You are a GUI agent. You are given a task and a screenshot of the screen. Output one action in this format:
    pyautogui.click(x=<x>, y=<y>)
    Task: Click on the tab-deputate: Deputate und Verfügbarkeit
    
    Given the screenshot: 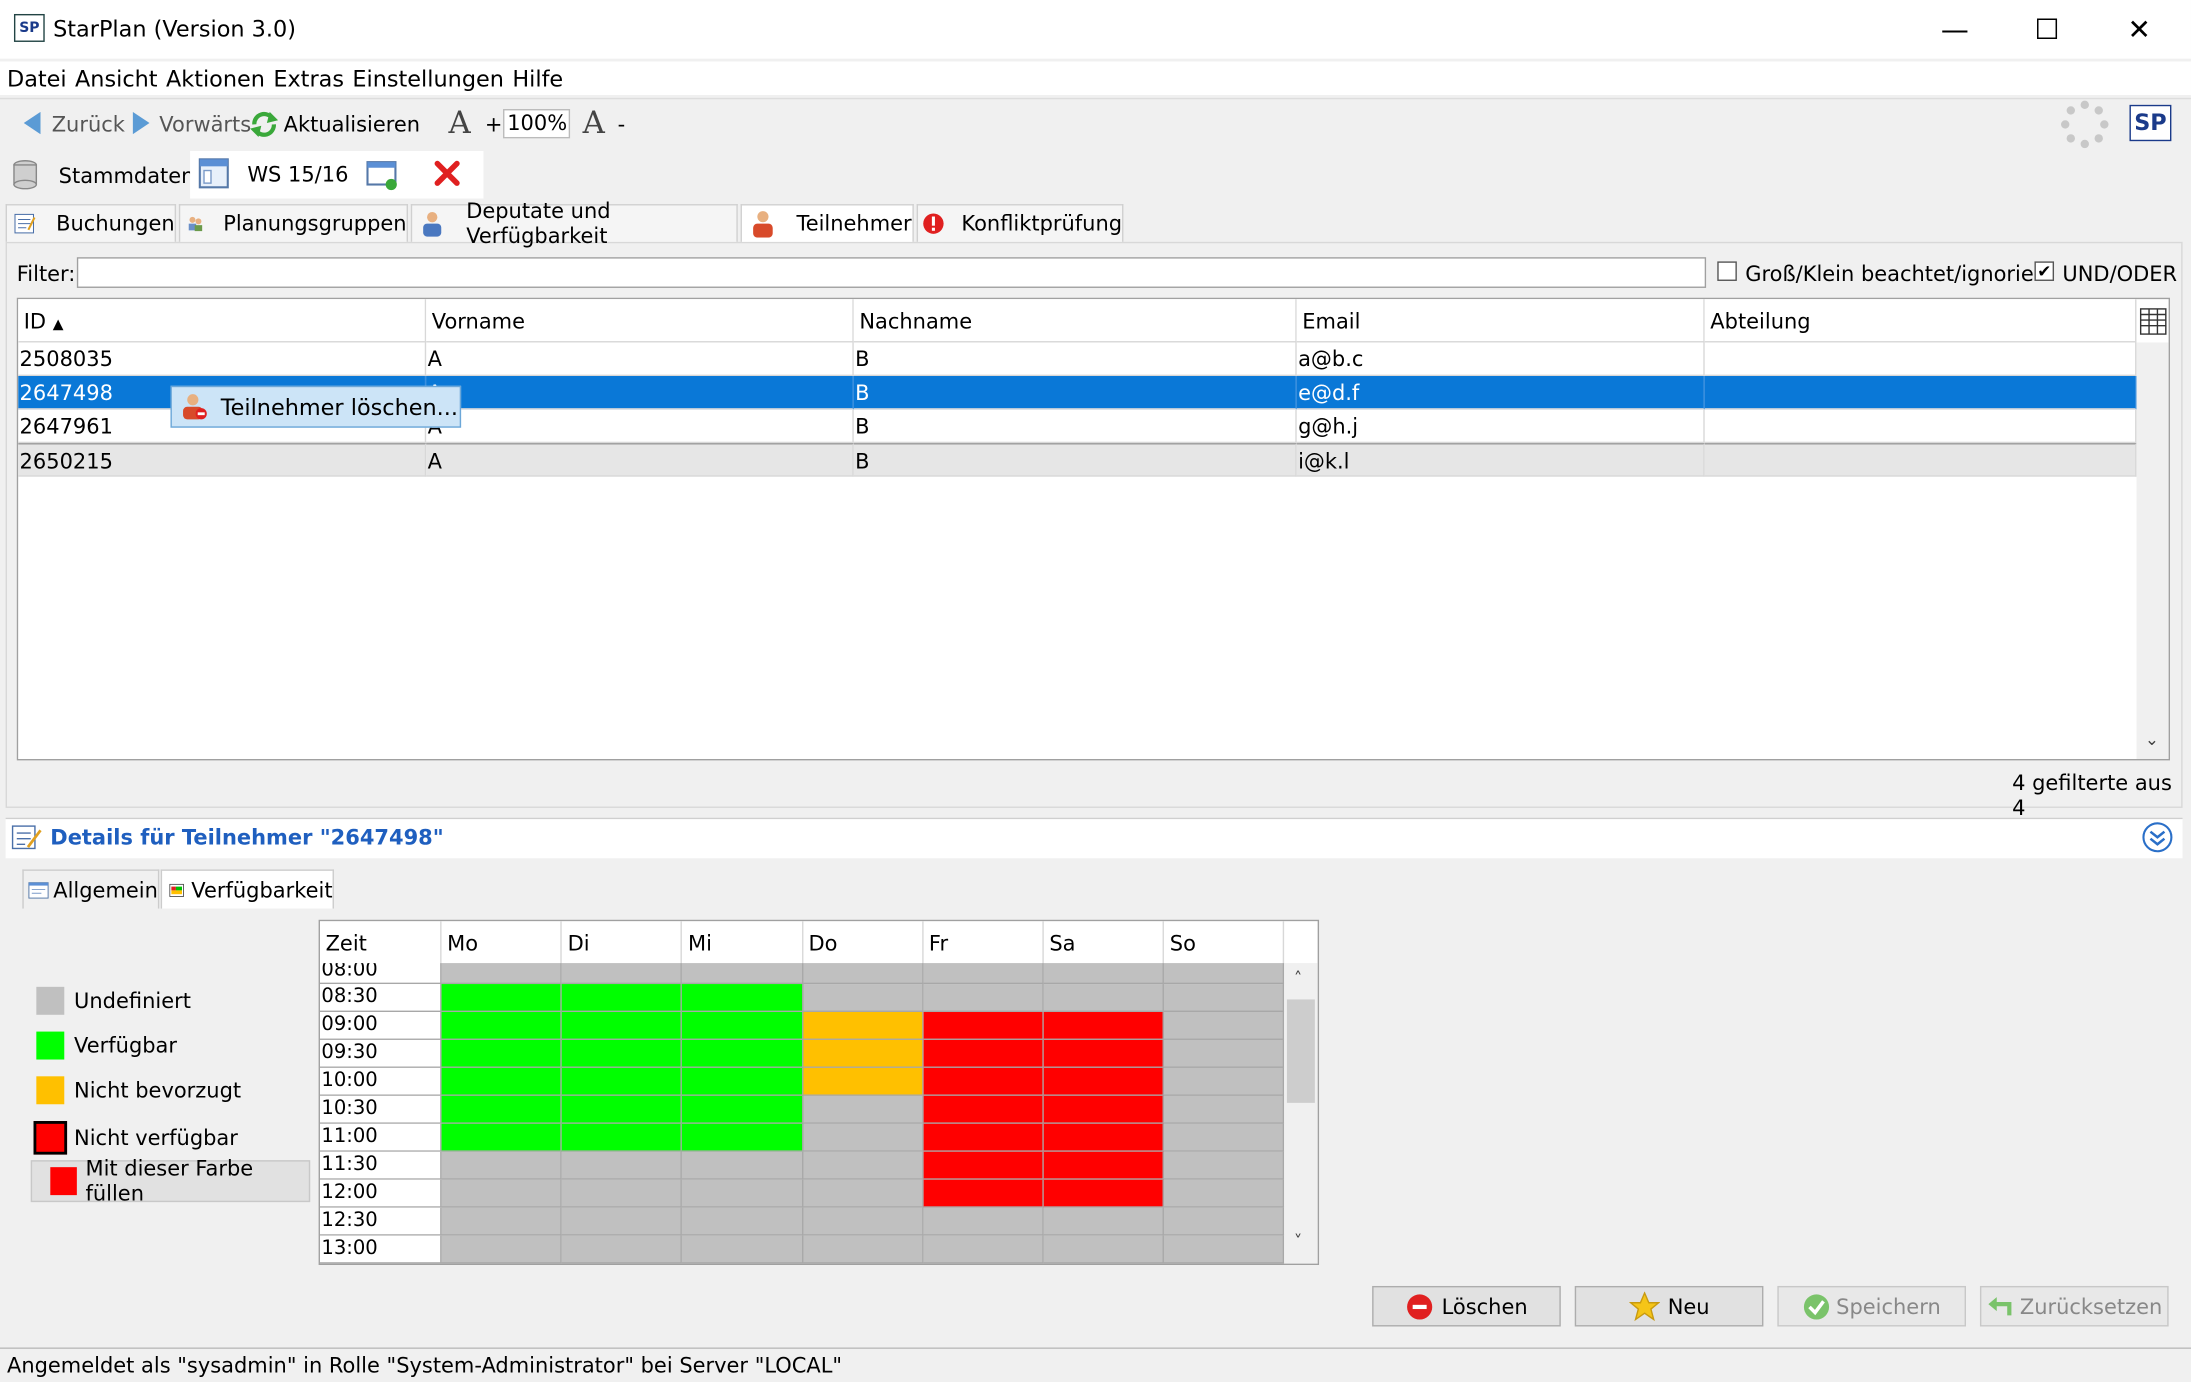 What is the action you would take?
    pyautogui.click(x=574, y=223)
    